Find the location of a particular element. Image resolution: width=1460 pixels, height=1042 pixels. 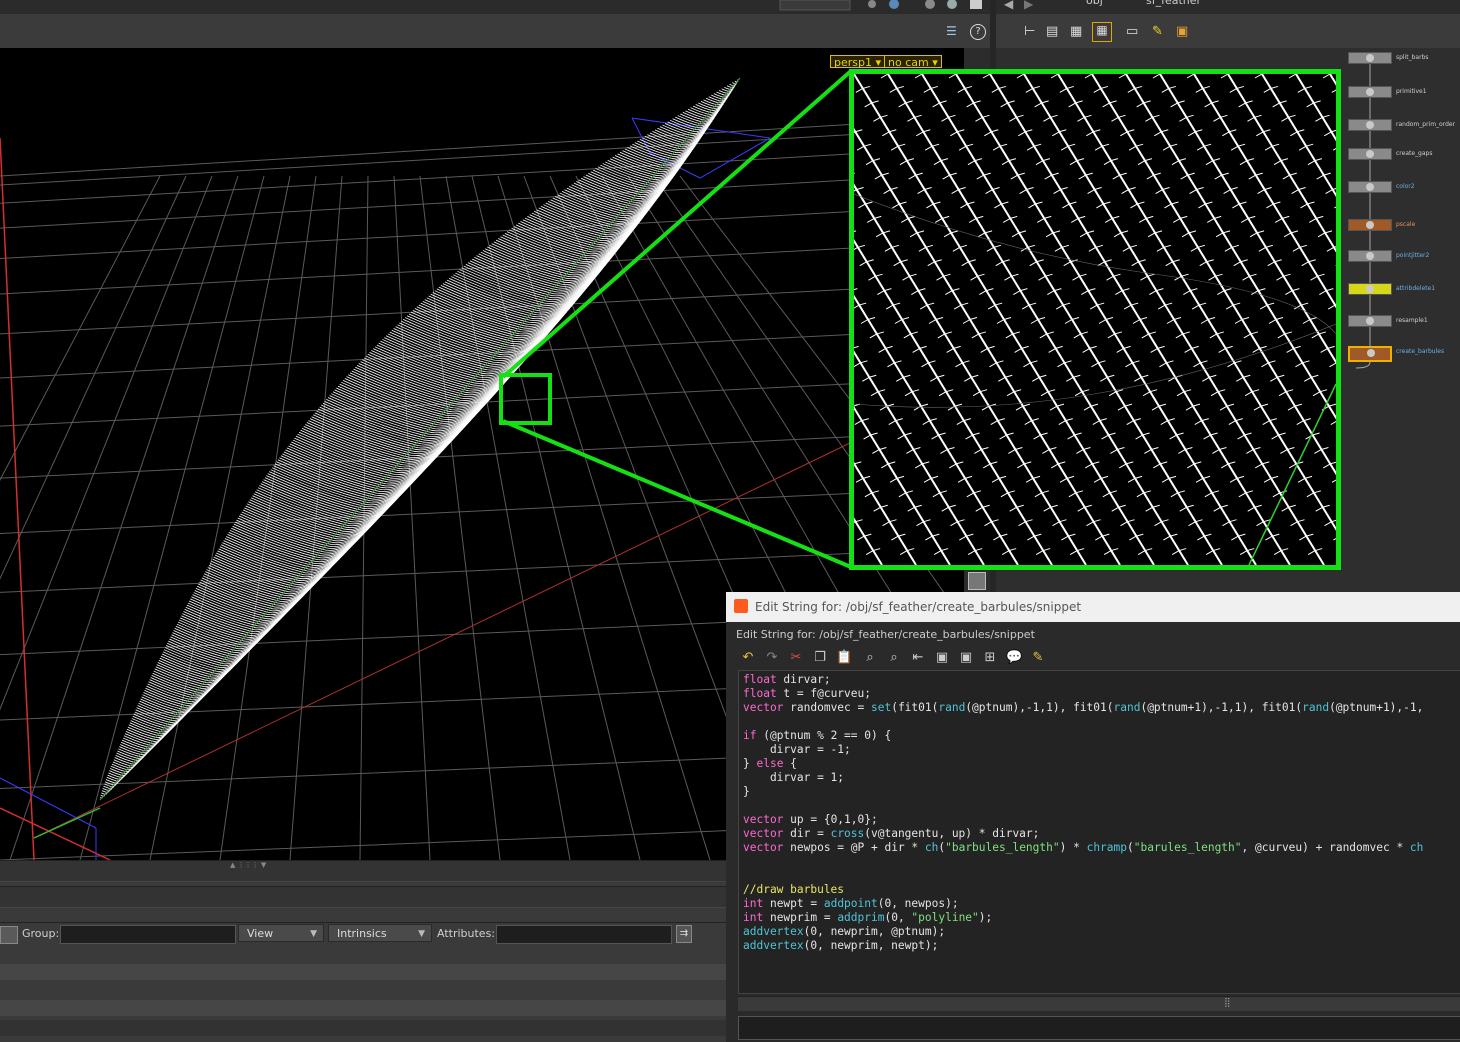

expand-icon: ⊞ is located at coordinates (990, 658).